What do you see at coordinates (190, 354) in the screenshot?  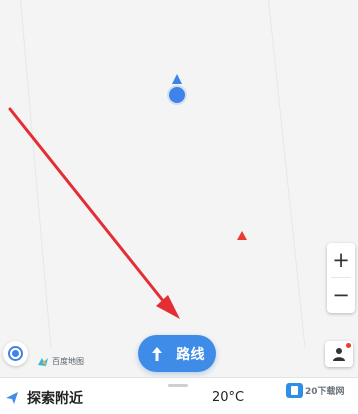 I see `route-button-label: 路线` at bounding box center [190, 354].